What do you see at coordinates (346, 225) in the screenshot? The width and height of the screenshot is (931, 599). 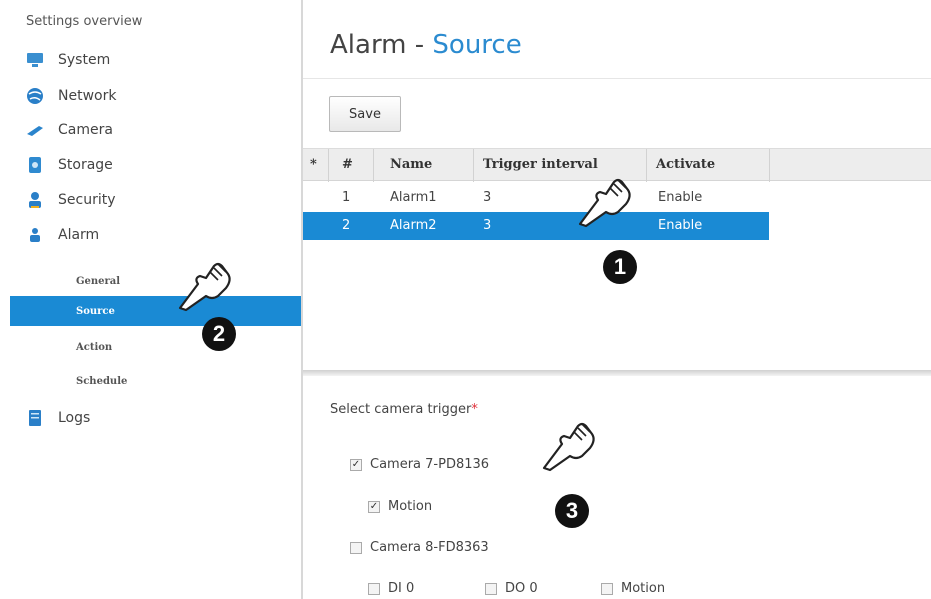 I see `row-number: 2` at bounding box center [346, 225].